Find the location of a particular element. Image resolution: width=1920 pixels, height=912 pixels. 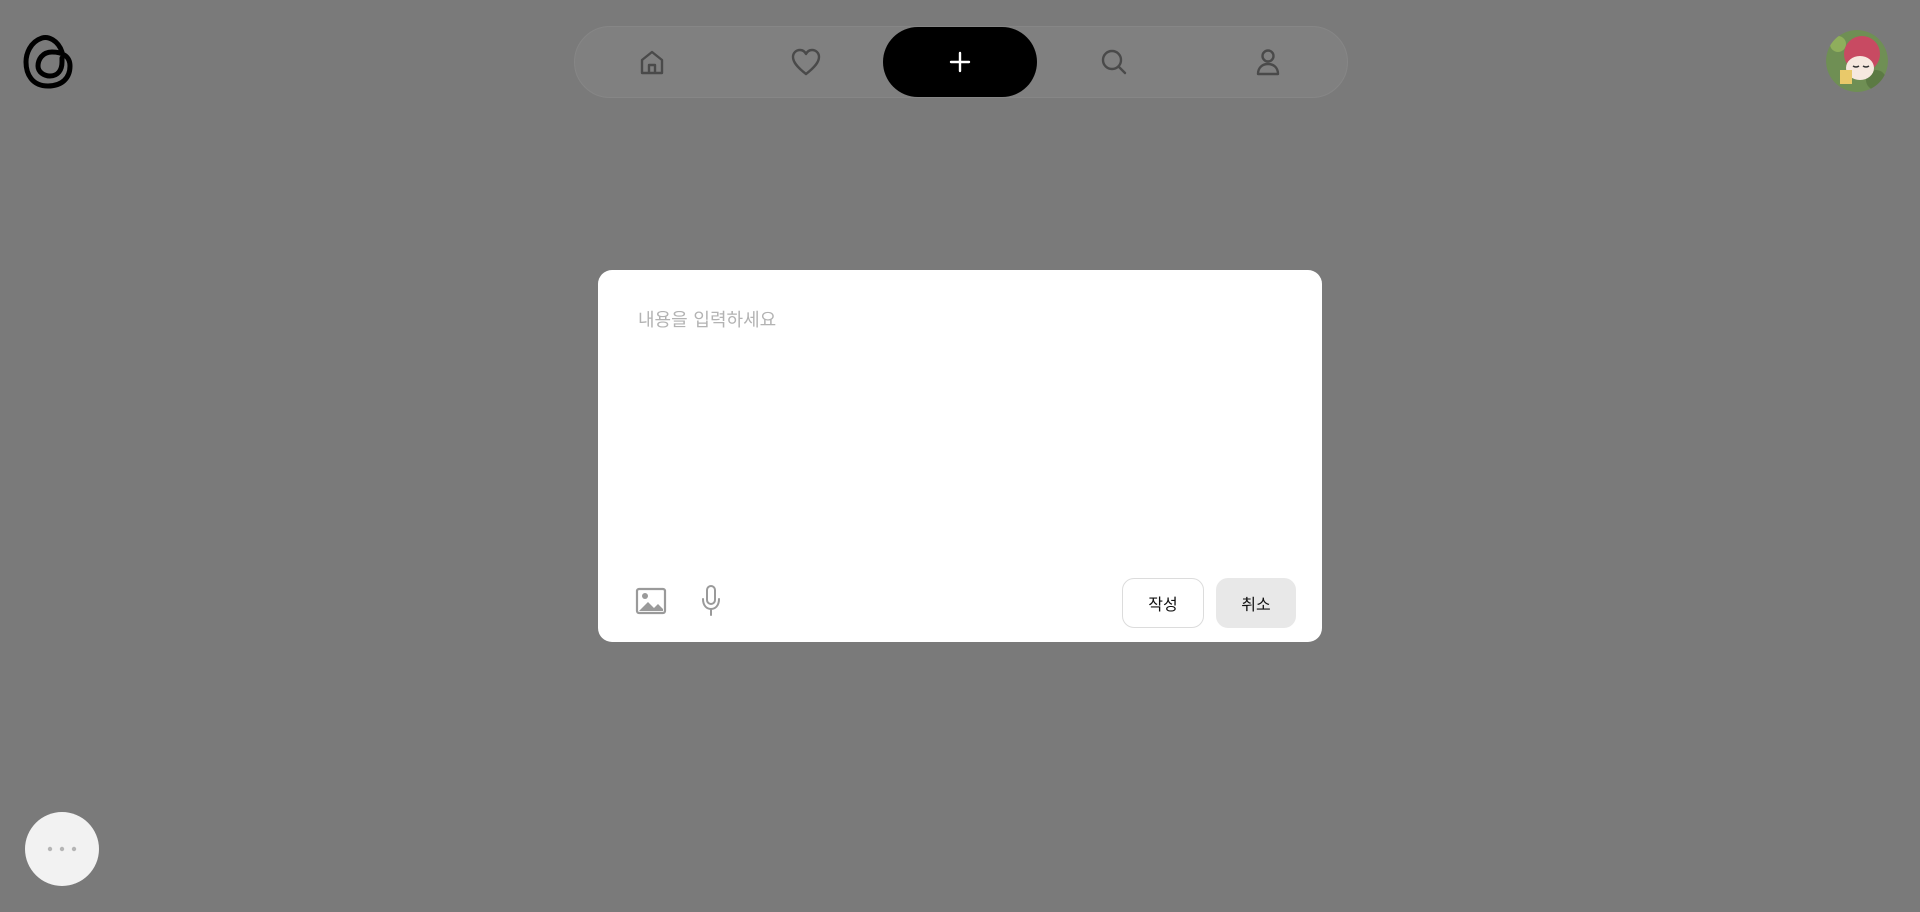

record-audio-button is located at coordinates (711, 601).